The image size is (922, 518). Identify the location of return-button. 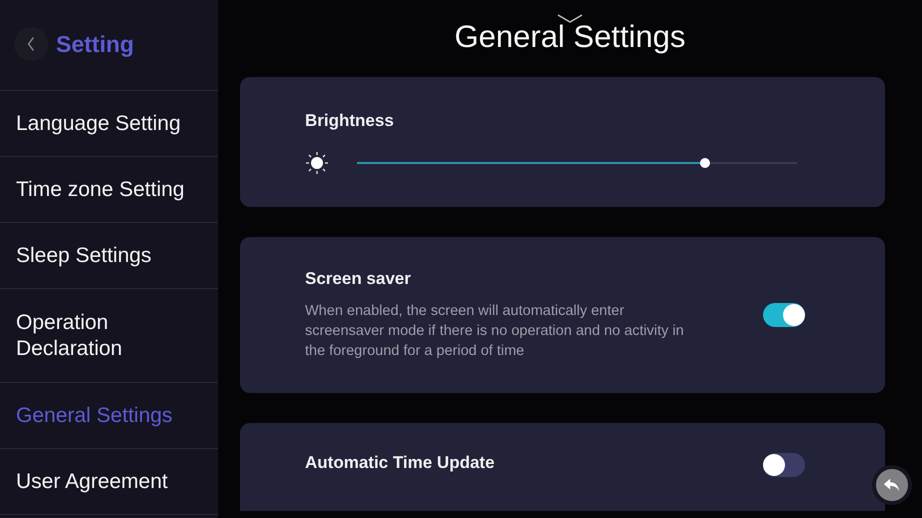
(892, 485).